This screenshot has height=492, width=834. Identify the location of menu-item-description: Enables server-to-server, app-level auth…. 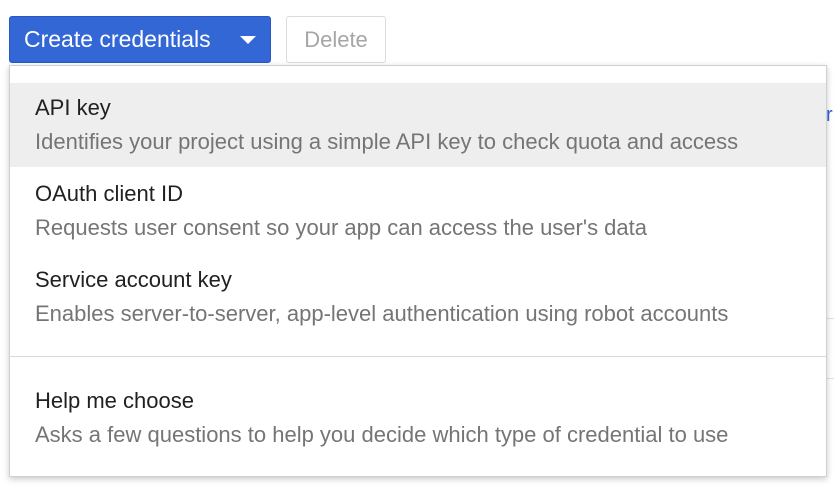
(382, 313).